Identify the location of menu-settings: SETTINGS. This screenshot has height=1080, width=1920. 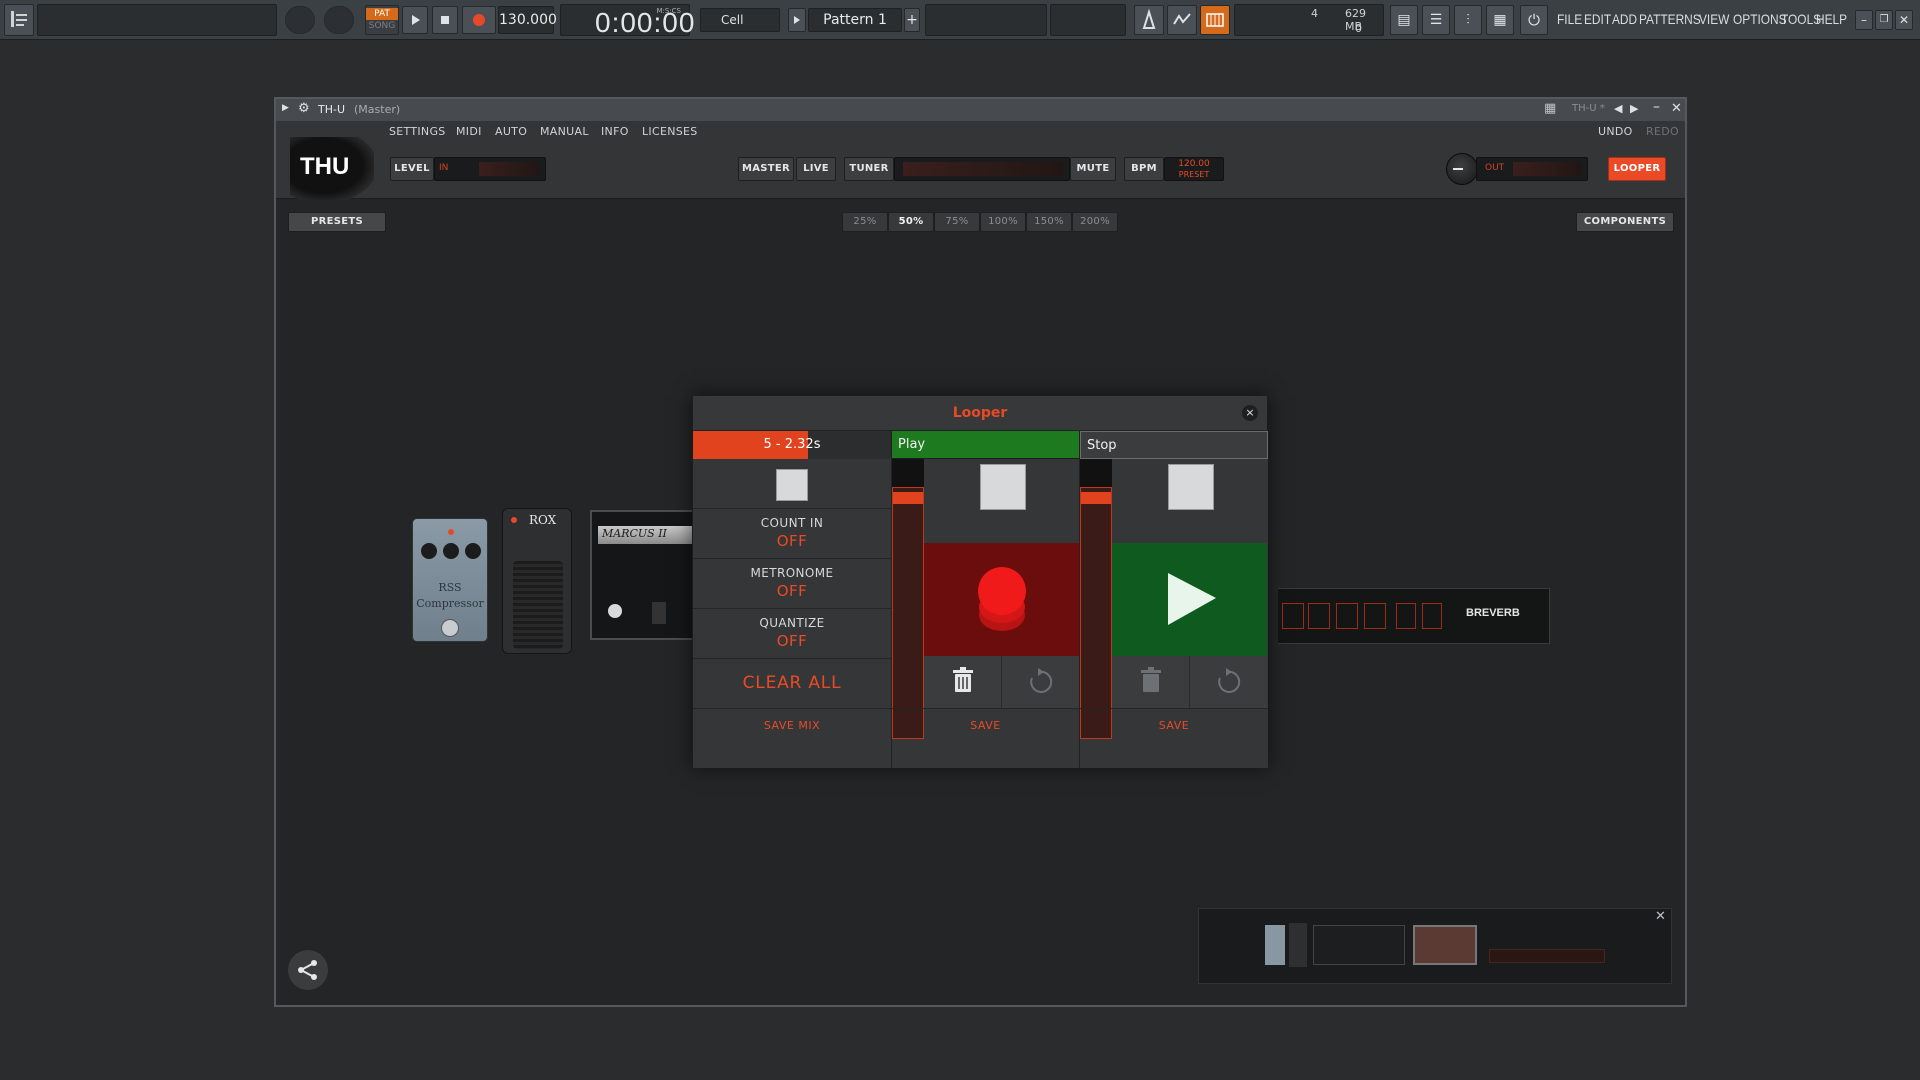
(417, 131).